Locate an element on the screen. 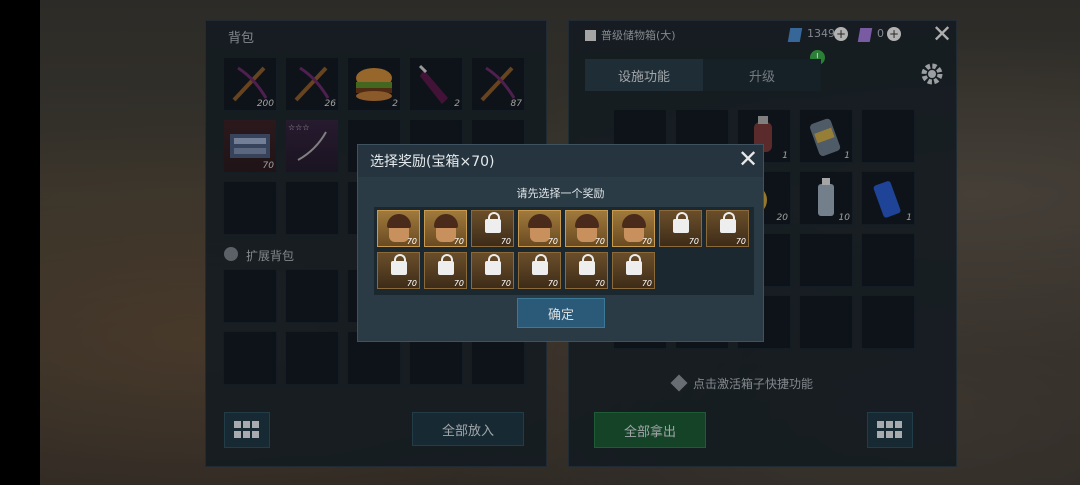 The width and height of the screenshot is (1080, 485). modal-close-button: ✕ is located at coordinates (748, 159).